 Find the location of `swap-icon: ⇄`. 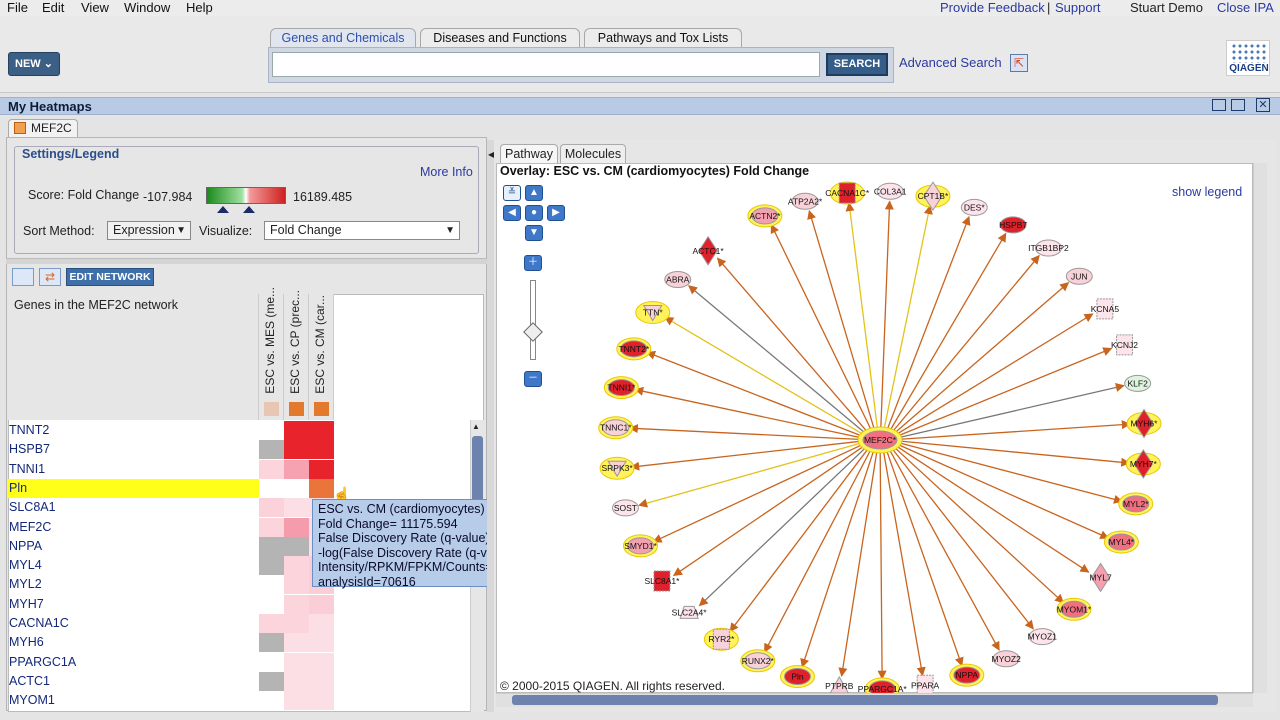

swap-icon: ⇄ is located at coordinates (50, 277).